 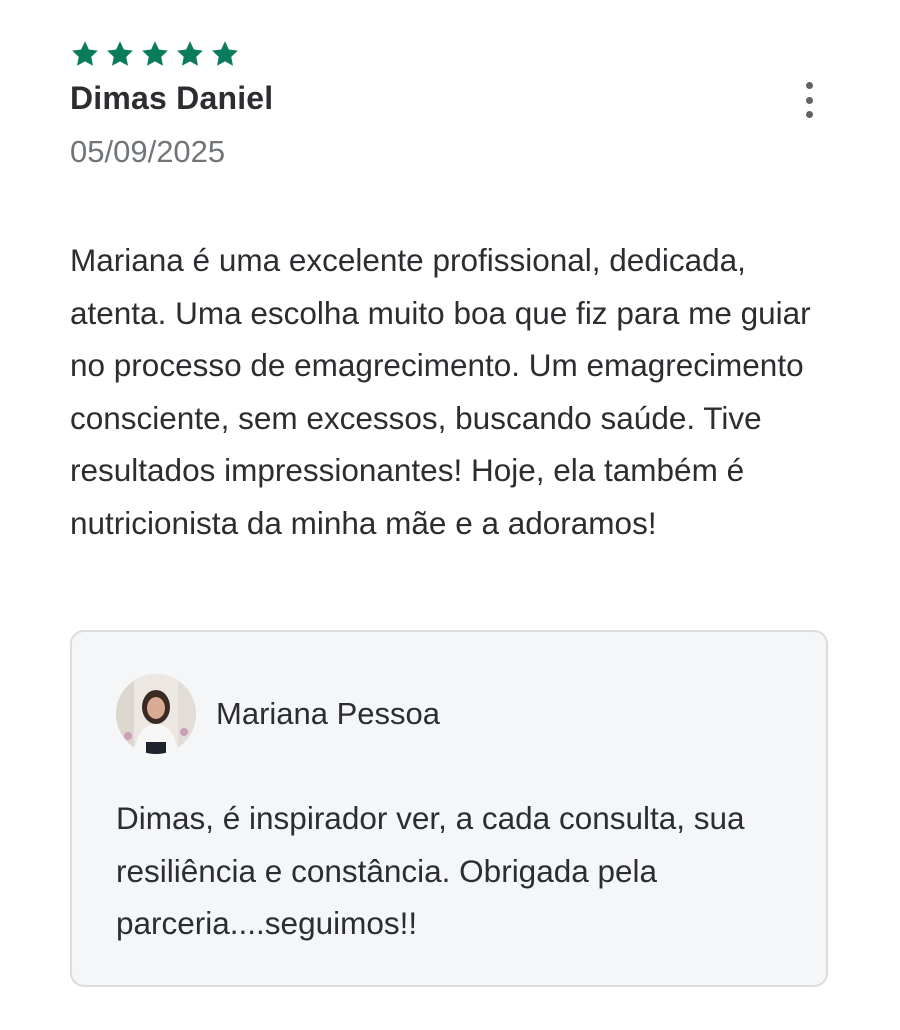 I want to click on reply-author-name: Mariana Pessoa, so click(x=328, y=713).